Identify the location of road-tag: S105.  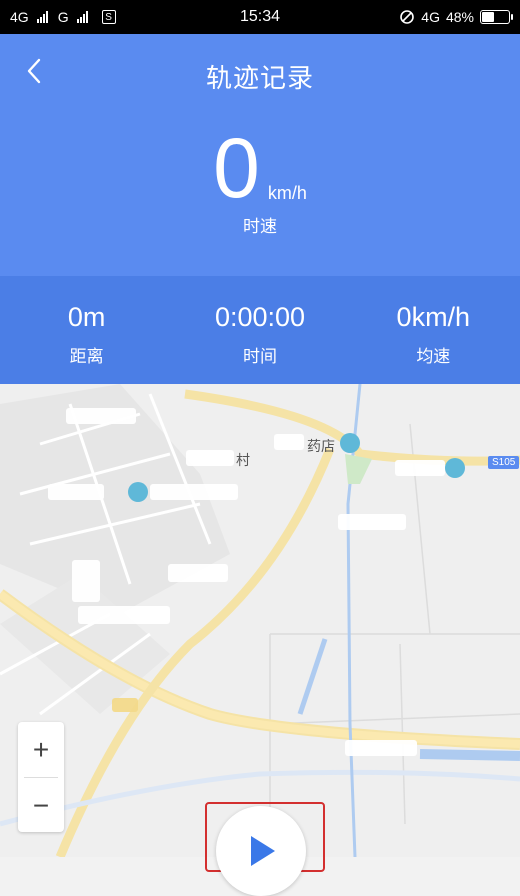
(504, 462).